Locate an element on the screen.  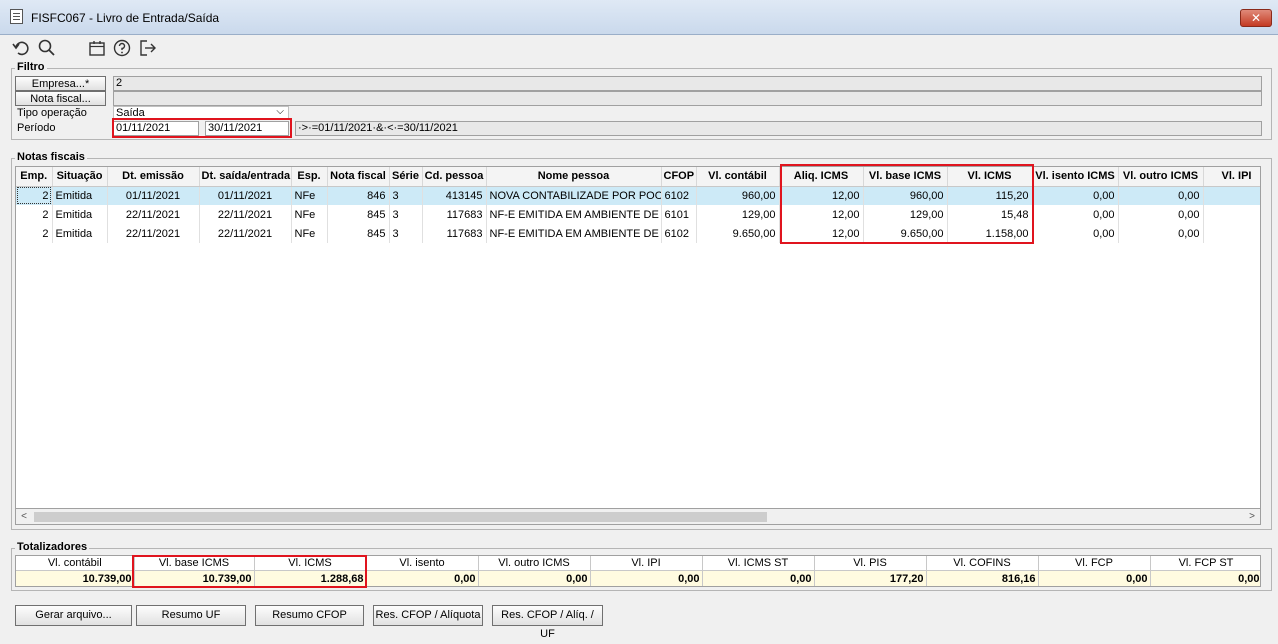
cell: 15,48 is located at coordinates (990, 214).